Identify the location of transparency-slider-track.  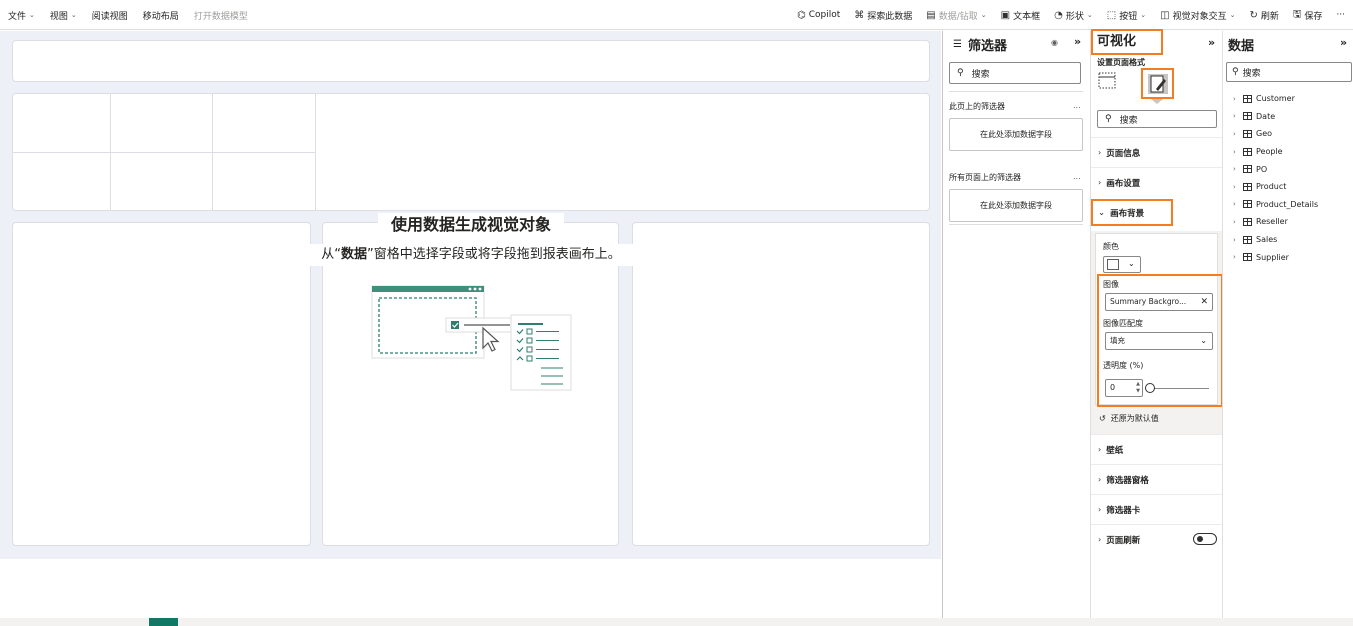
(1180, 388).